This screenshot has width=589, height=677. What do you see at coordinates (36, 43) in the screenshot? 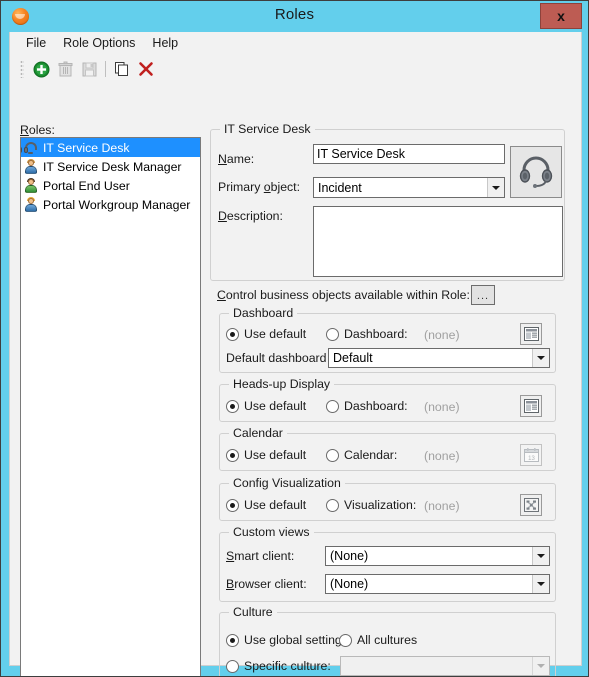
I see `menu-file: File` at bounding box center [36, 43].